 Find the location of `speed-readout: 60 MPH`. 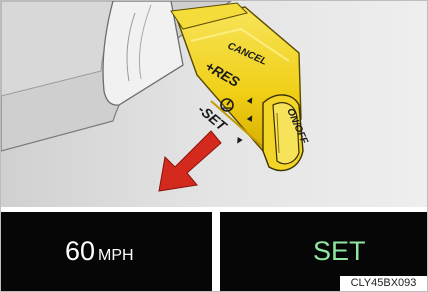

speed-readout: 60 MPH is located at coordinates (99, 253).